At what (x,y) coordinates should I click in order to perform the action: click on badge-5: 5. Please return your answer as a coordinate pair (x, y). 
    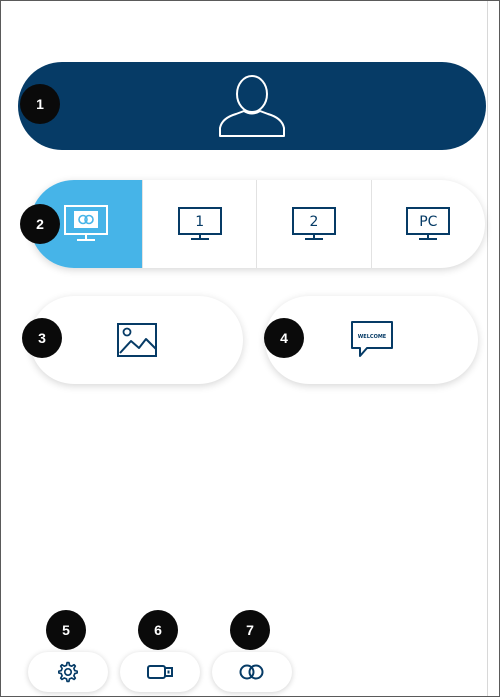
    Looking at the image, I should click on (66, 630).